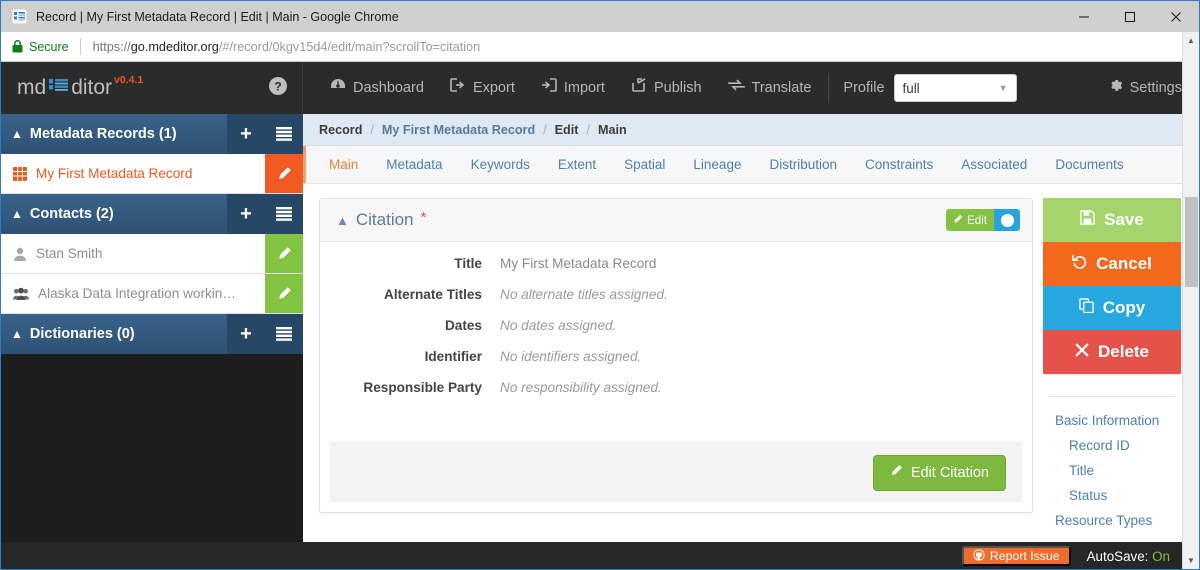 This screenshot has height=570, width=1200. Describe the element at coordinates (1130, 16) in the screenshot. I see `maximize-icon` at that location.